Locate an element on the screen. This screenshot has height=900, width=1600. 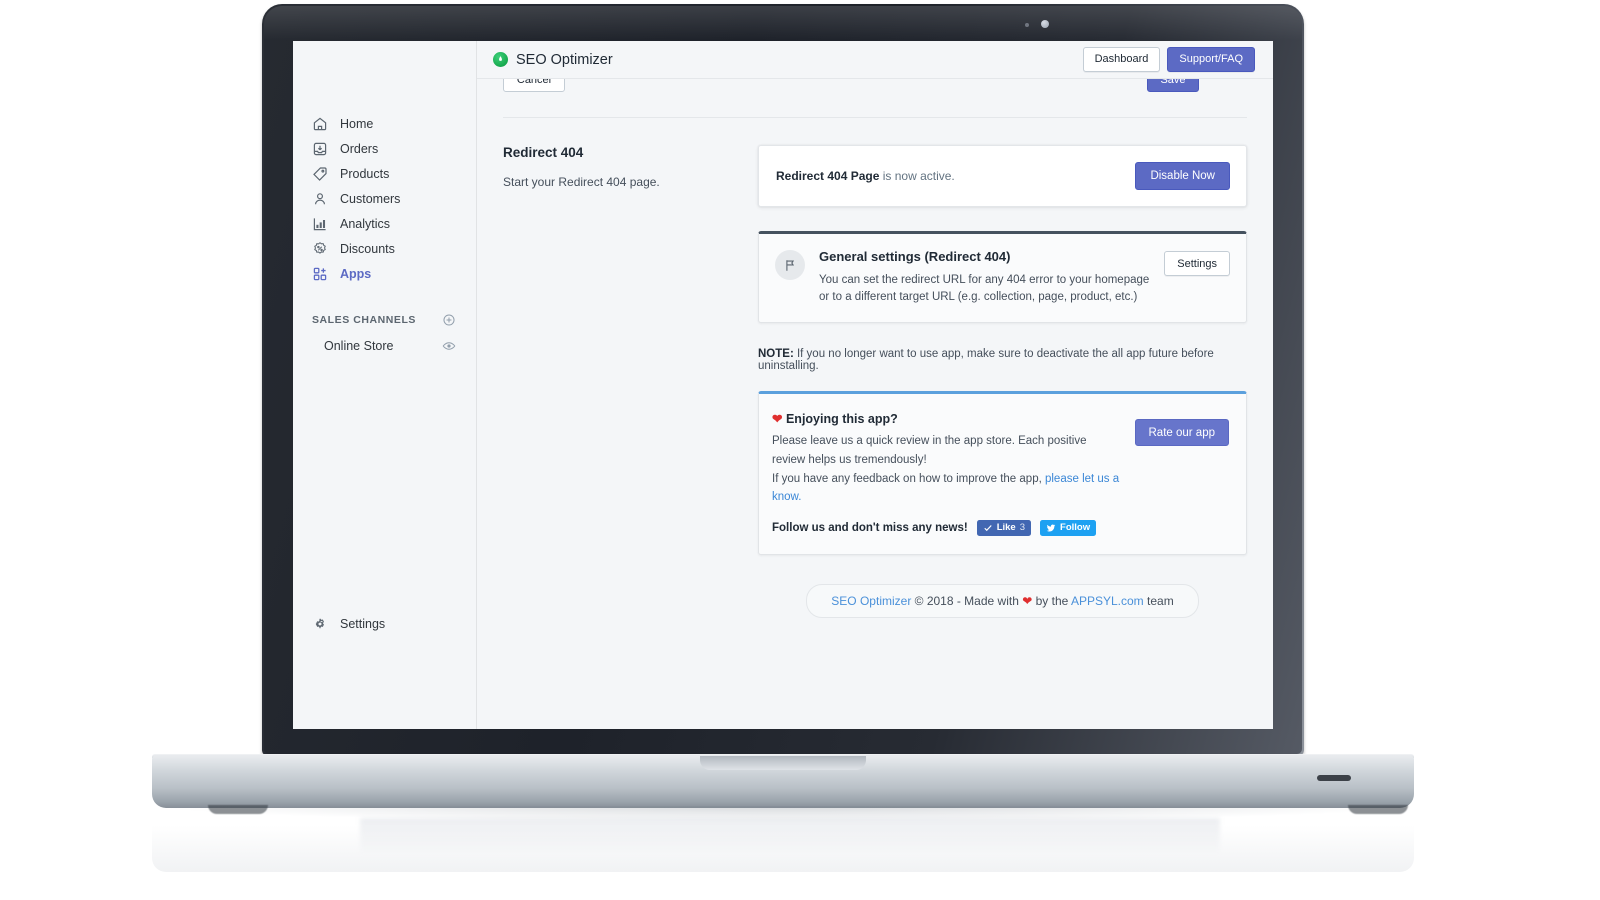
sidebar-item-analytics: Analytics is located at coordinates (384, 223).